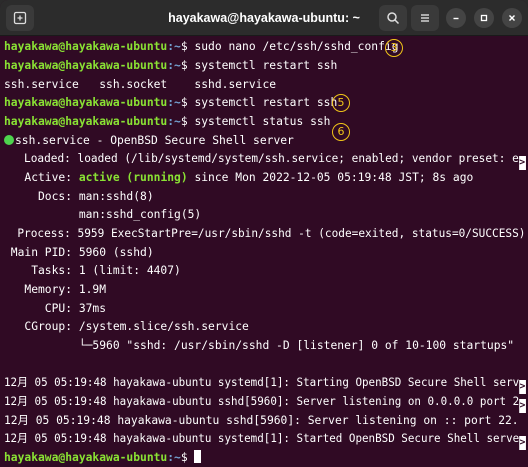 Image resolution: width=528 pixels, height=467 pixels. Describe the element at coordinates (140, 84) in the screenshot. I see `completion-output: ssh.service ssh.socket sshd.service` at that location.